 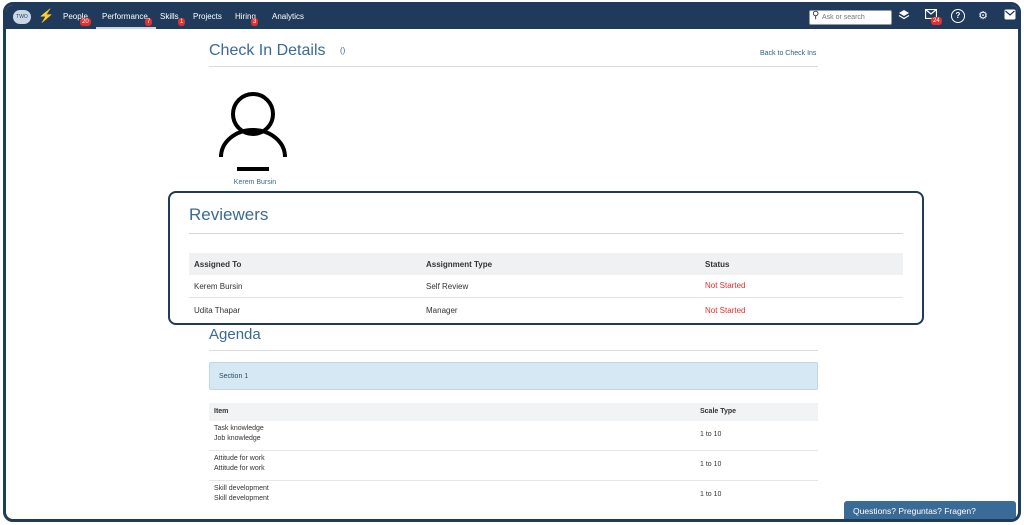 What do you see at coordinates (936, 21) in the screenshot?
I see `mail-badge: 24` at bounding box center [936, 21].